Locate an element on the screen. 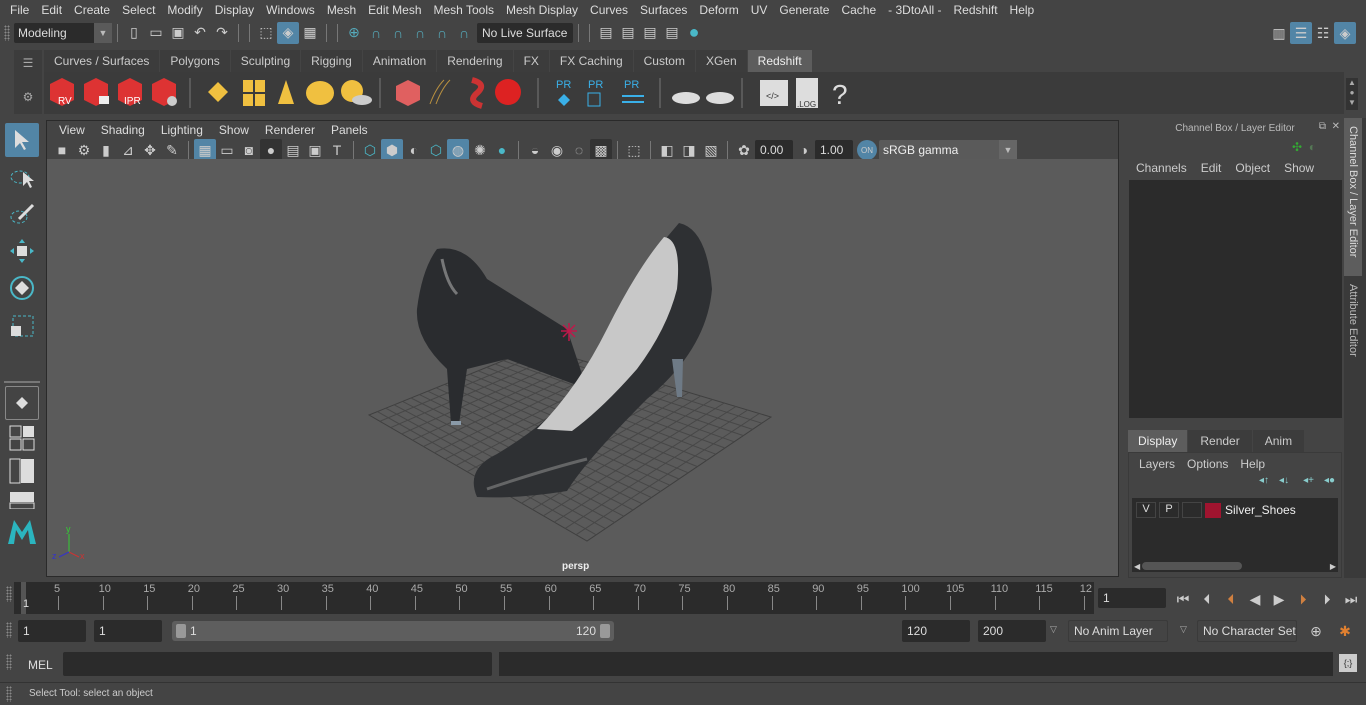 The image size is (1366, 705). menu-edit: Edit is located at coordinates (51, 10).